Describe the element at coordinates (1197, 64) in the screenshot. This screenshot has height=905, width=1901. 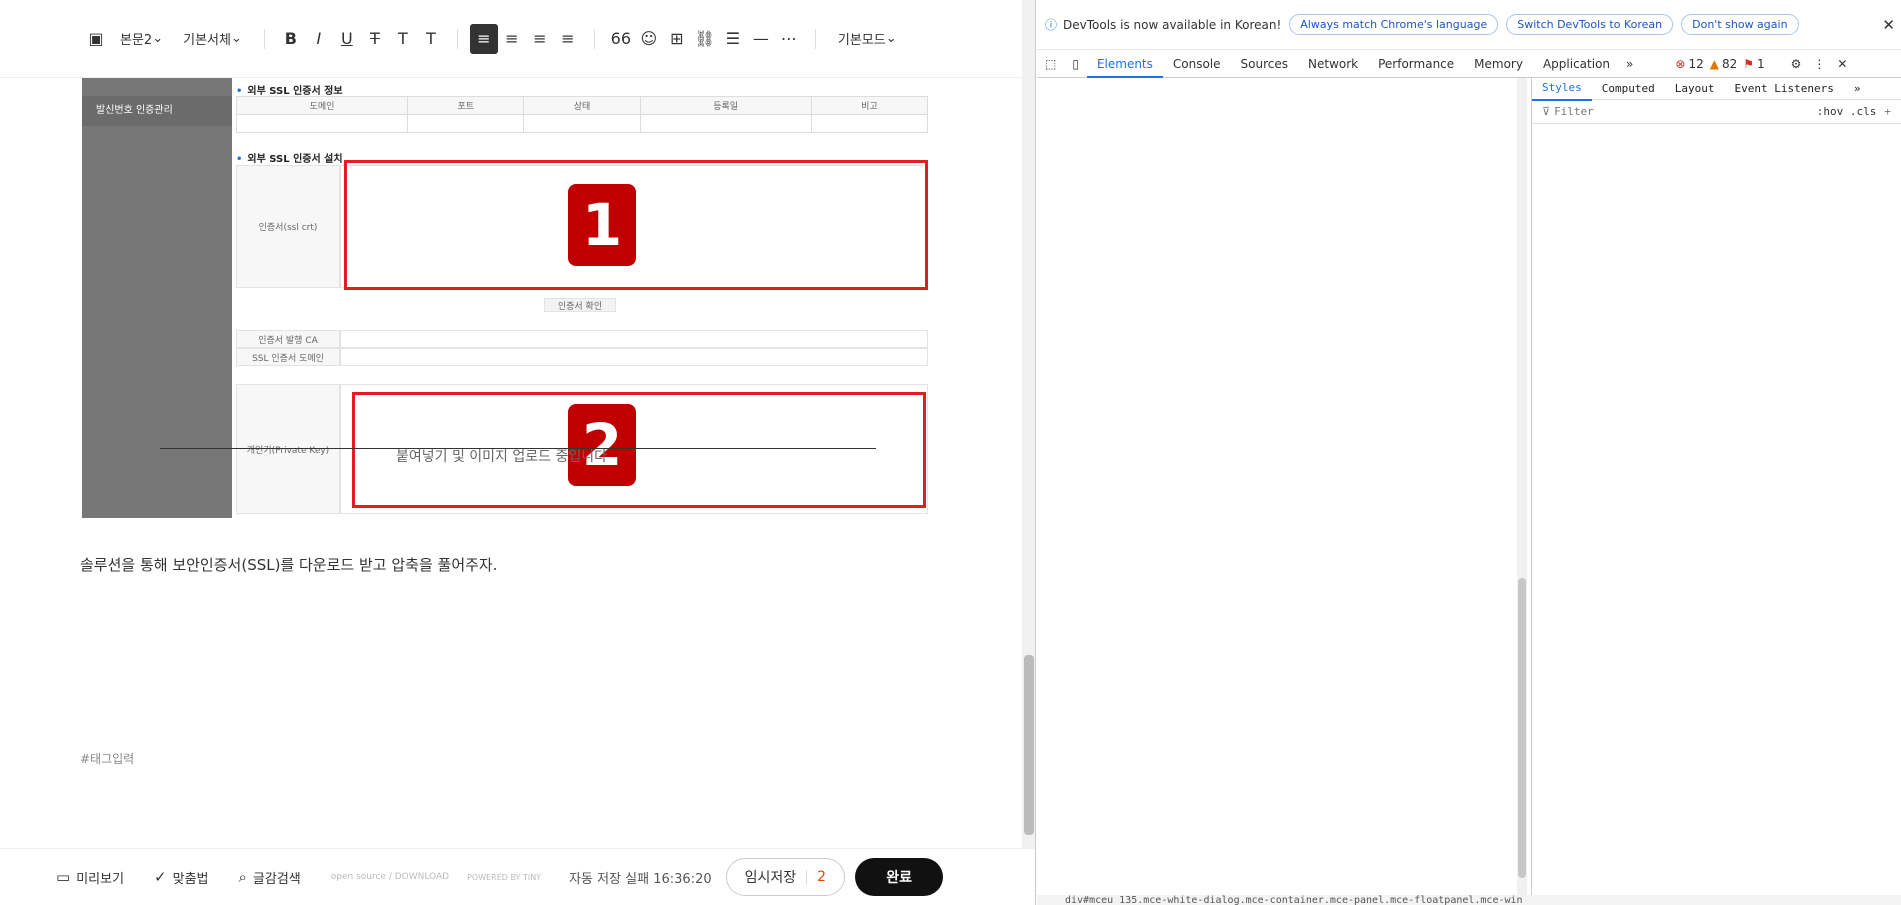
I see `tab-console: Console` at that location.